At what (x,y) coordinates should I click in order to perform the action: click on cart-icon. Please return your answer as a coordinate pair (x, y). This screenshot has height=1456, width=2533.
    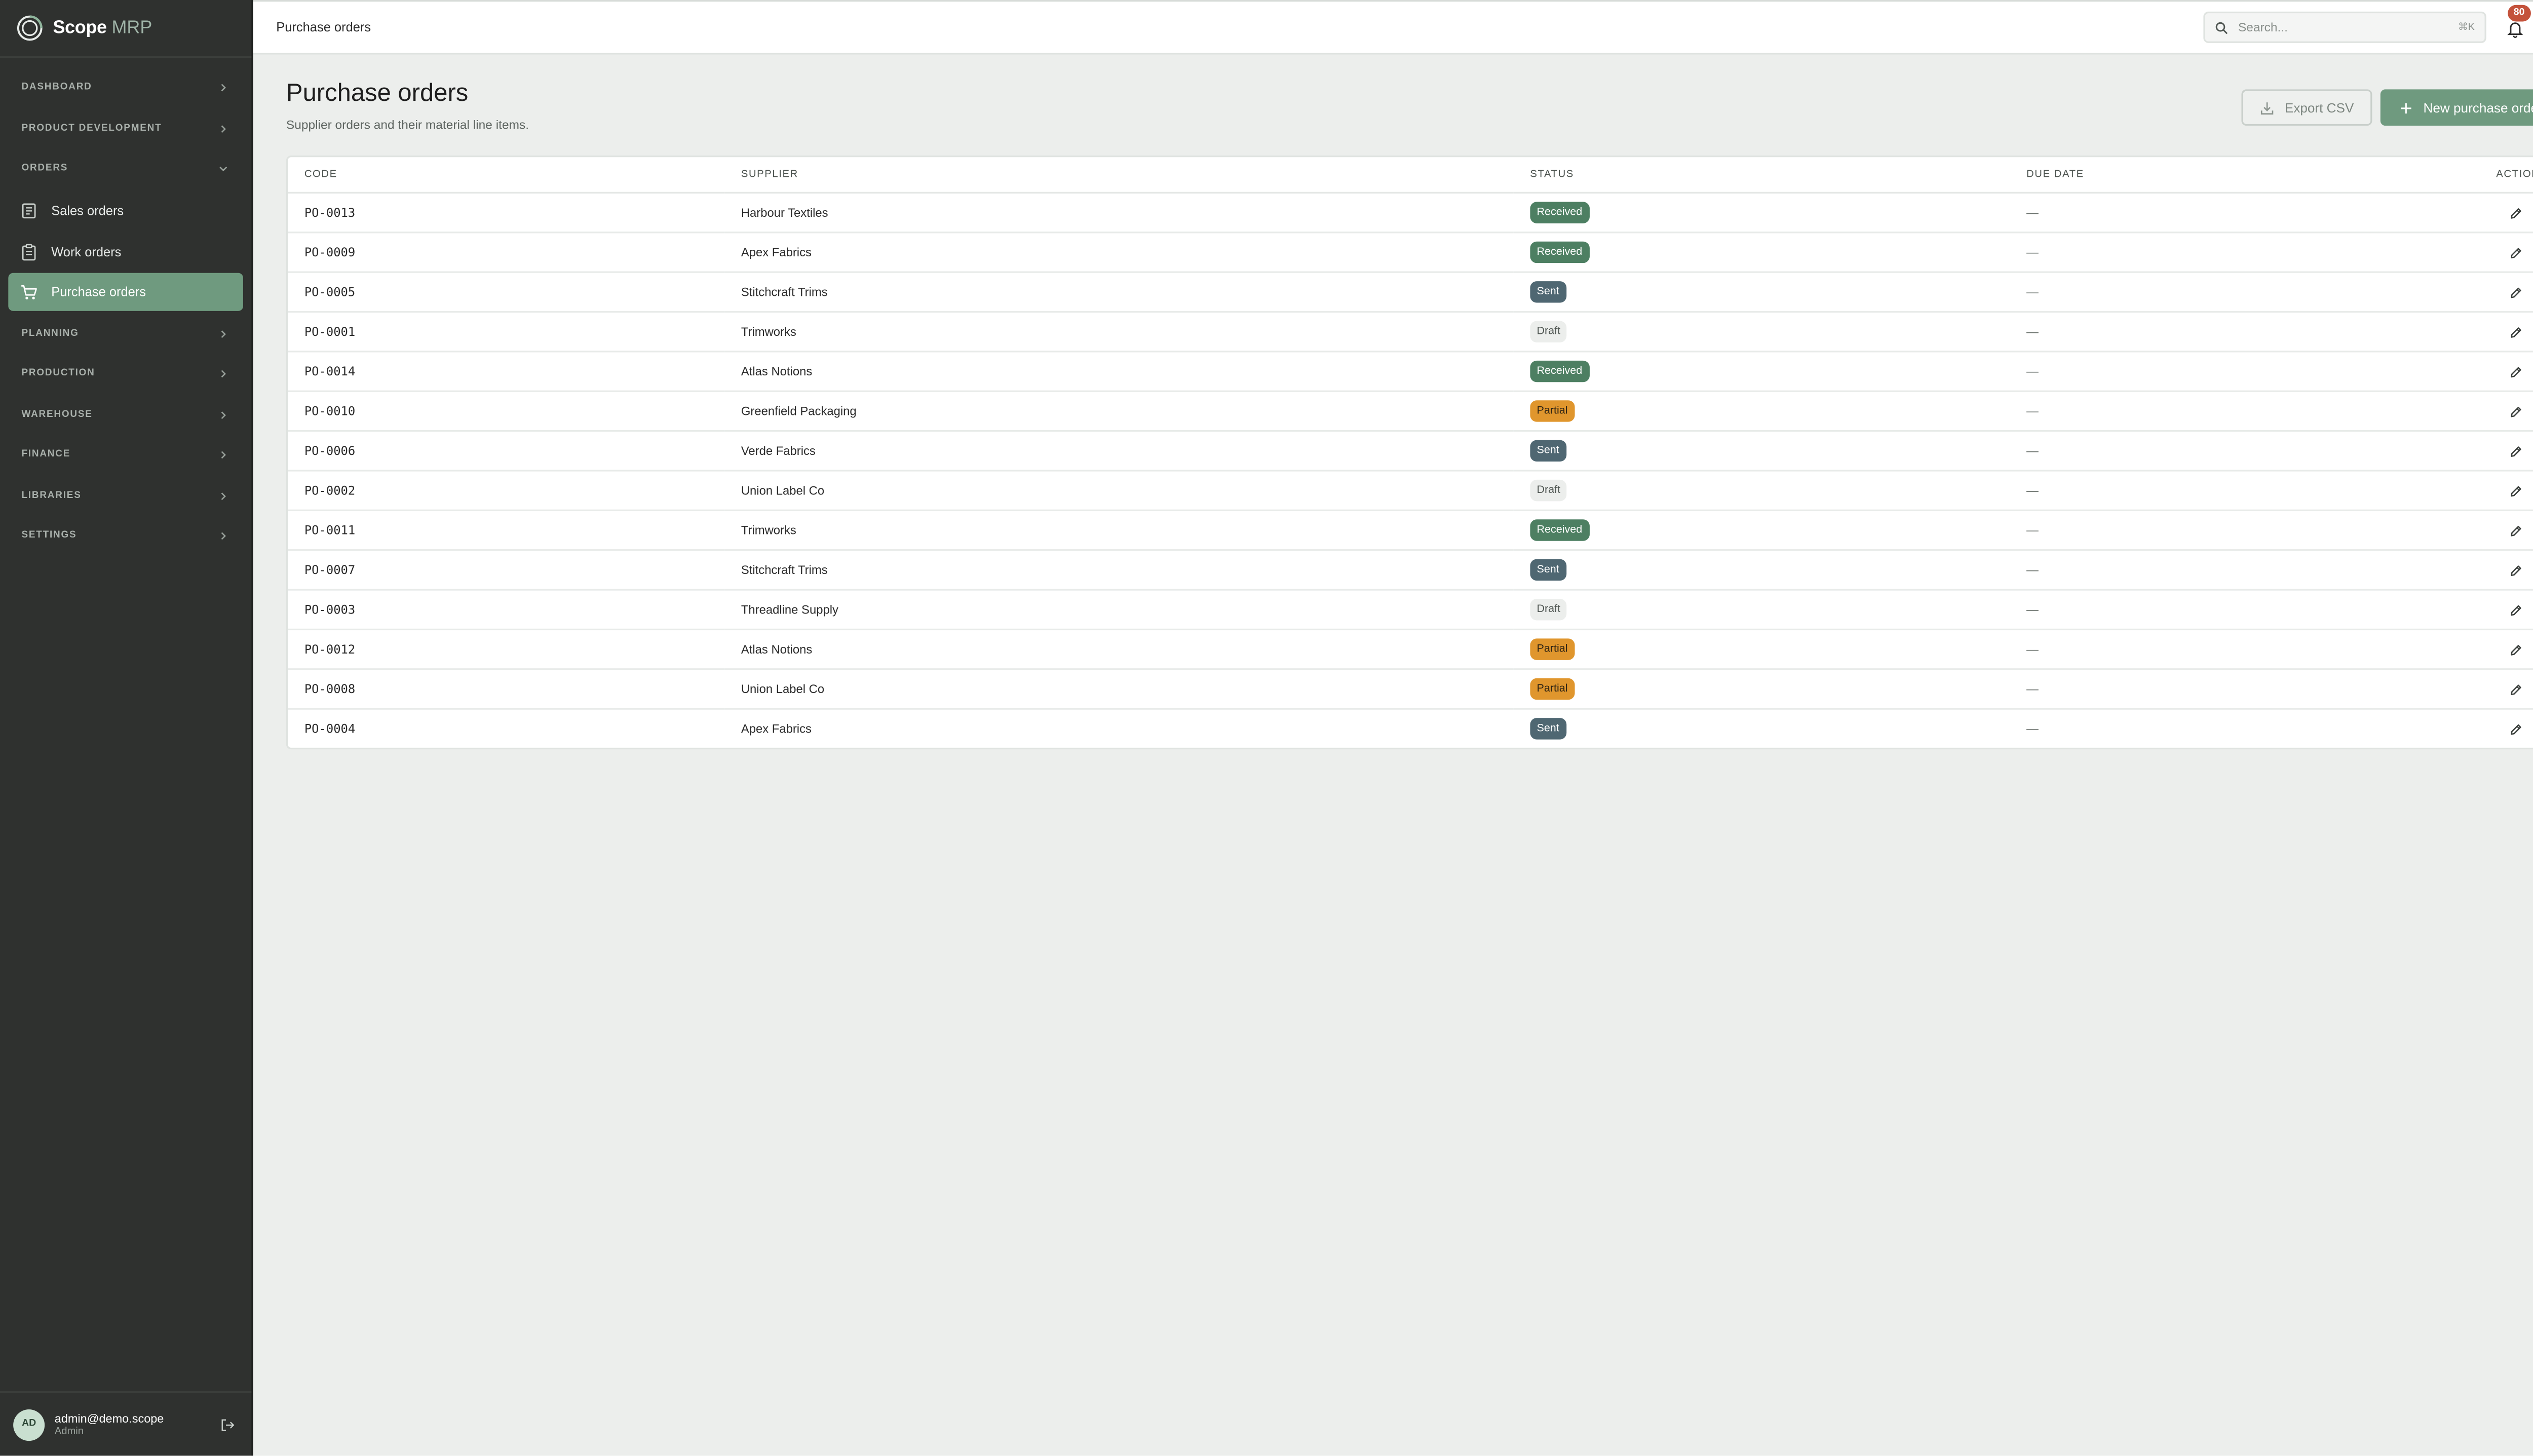
    Looking at the image, I should click on (29, 292).